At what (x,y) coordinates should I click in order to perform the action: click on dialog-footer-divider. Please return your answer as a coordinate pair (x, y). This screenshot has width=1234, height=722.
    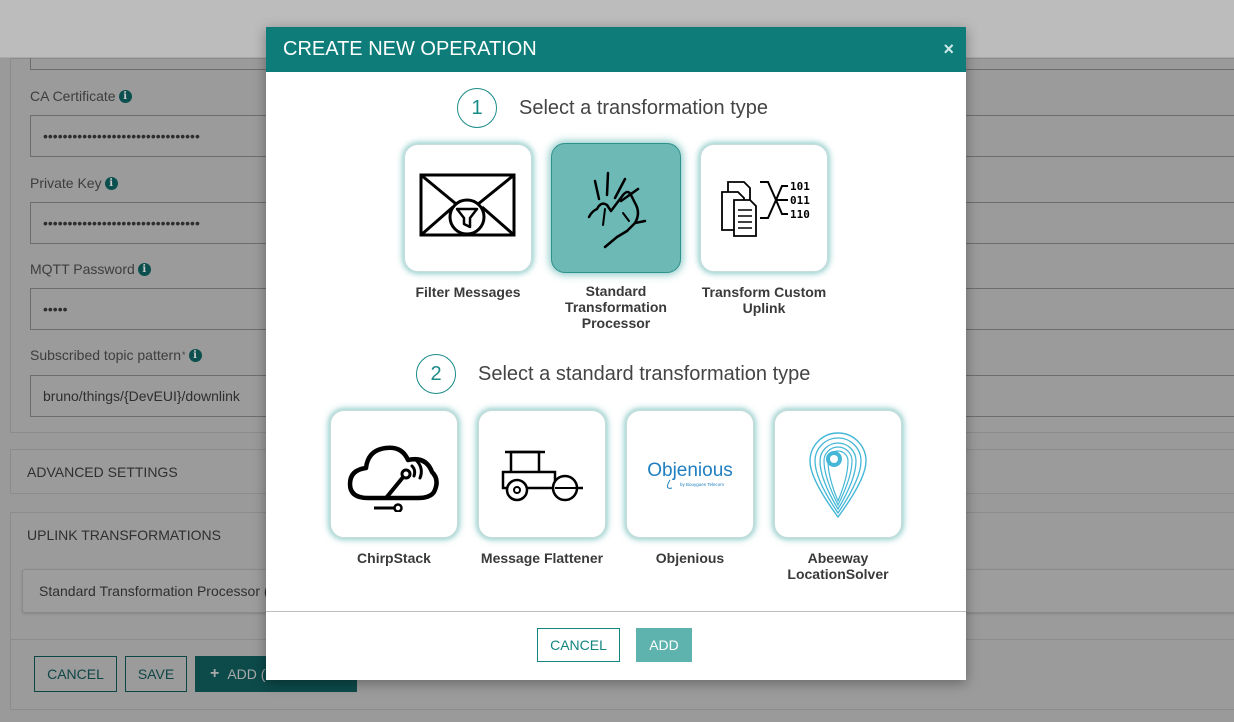
    Looking at the image, I should click on (616, 611).